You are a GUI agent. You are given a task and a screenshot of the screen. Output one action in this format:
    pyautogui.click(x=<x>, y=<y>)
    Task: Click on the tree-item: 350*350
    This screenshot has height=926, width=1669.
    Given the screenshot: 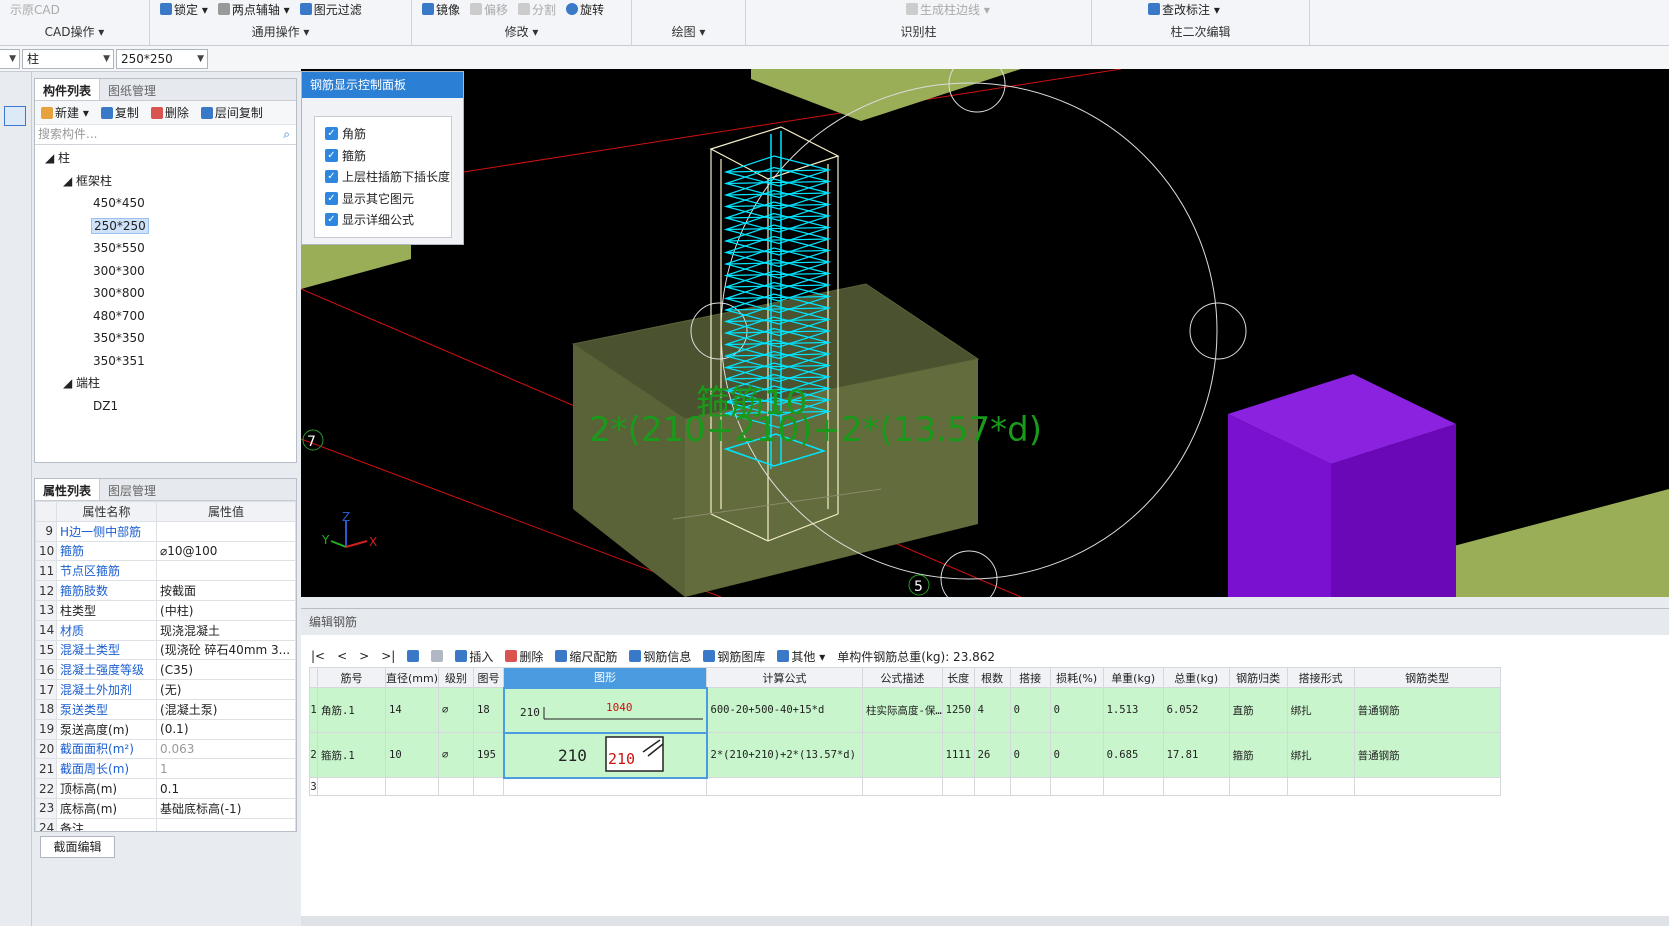 What is the action you would take?
    pyautogui.click(x=165, y=338)
    